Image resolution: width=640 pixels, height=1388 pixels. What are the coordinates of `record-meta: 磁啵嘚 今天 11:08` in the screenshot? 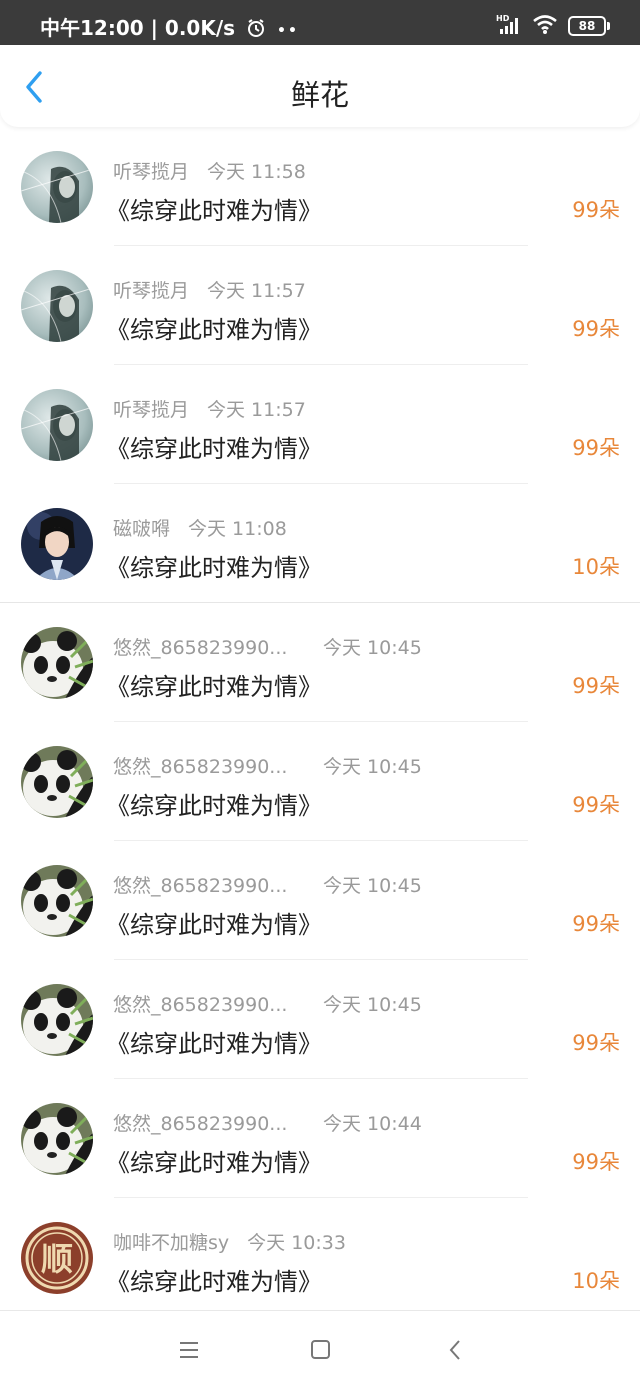 It's located at (200, 527).